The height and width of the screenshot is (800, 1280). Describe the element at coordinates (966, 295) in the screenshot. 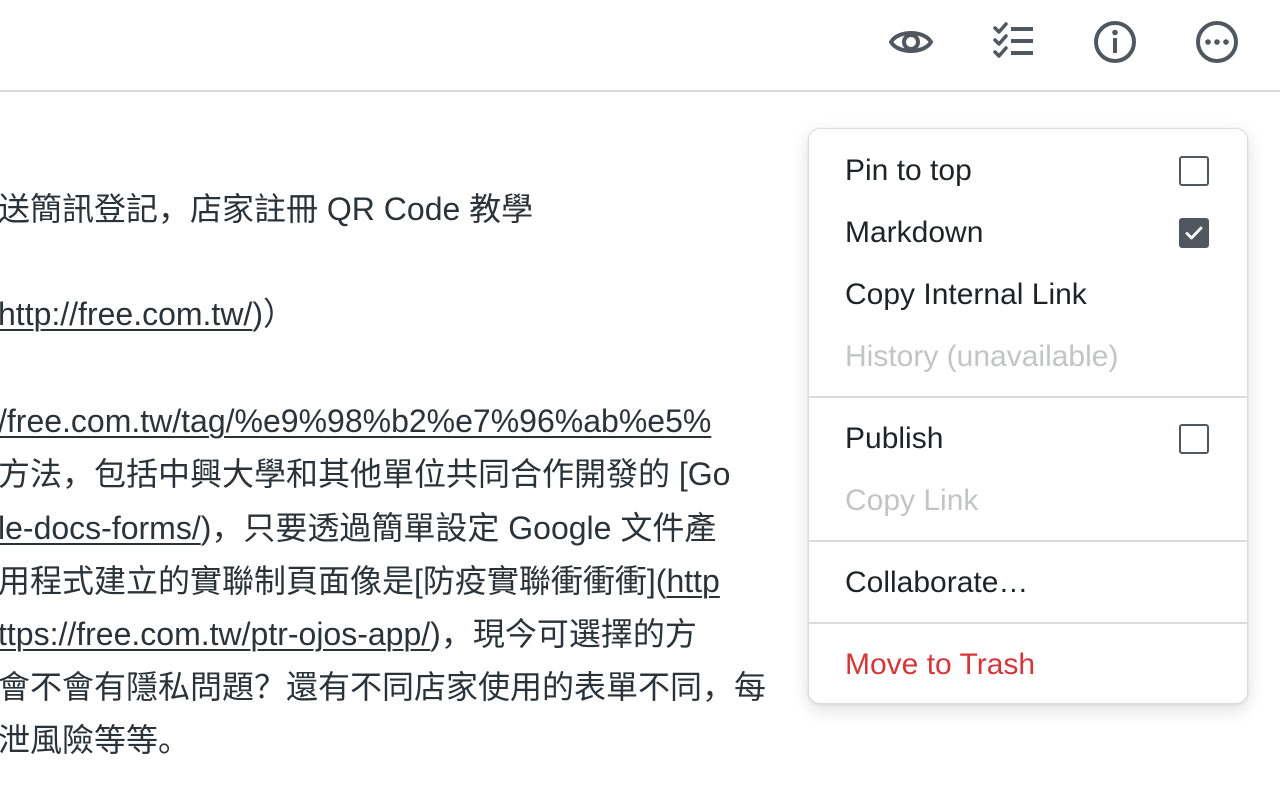

I see `copy-internal-link-item: Copy Internal Link` at that location.